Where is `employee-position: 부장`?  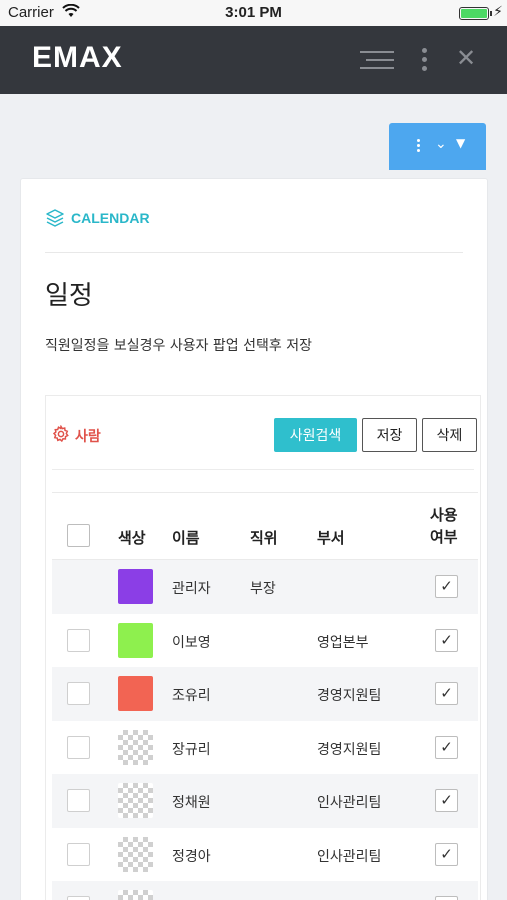 employee-position: 부장 is located at coordinates (263, 589).